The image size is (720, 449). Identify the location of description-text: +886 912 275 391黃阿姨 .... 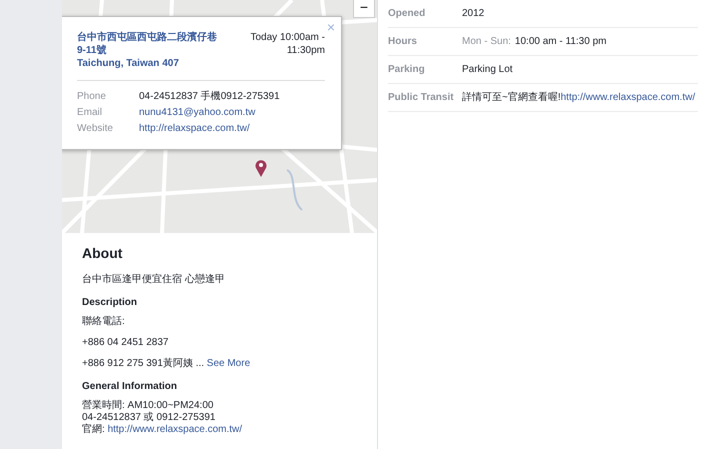
(143, 364).